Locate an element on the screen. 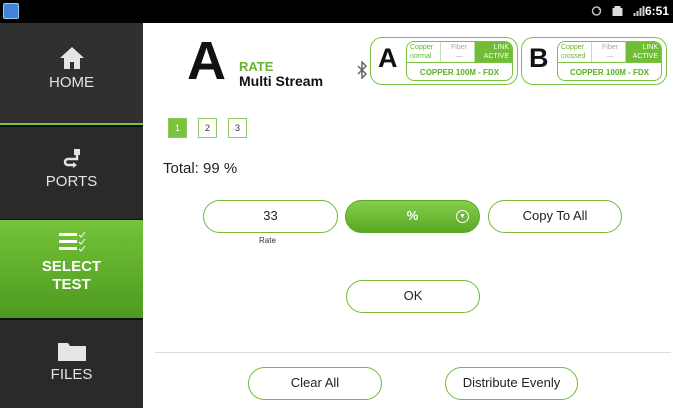  rate-input: 33 is located at coordinates (270, 216).